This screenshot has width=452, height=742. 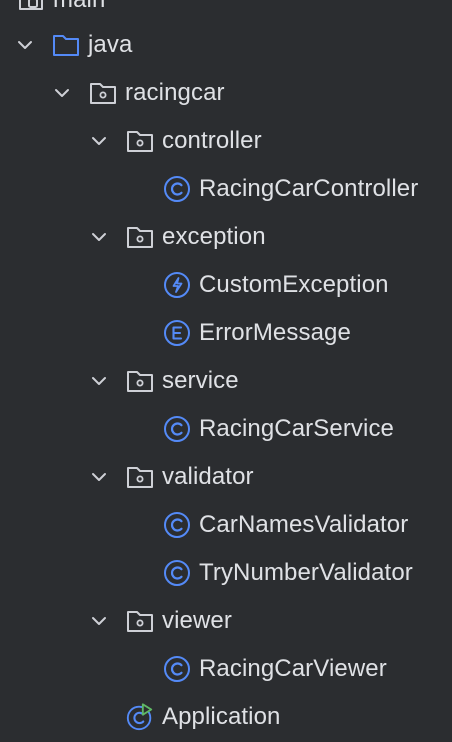 I want to click on tree-node-trynumbervalidator: TryNumberValidator, so click(x=226, y=573).